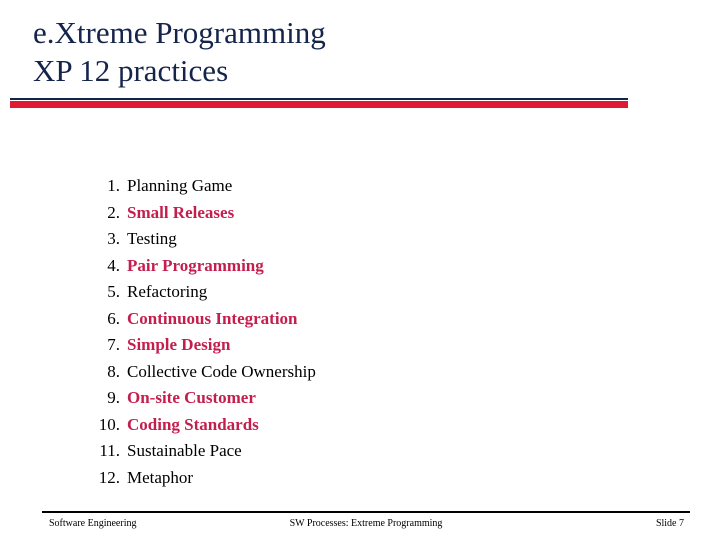 The width and height of the screenshot is (717, 538). I want to click on list-item-number: 2., so click(113, 212).